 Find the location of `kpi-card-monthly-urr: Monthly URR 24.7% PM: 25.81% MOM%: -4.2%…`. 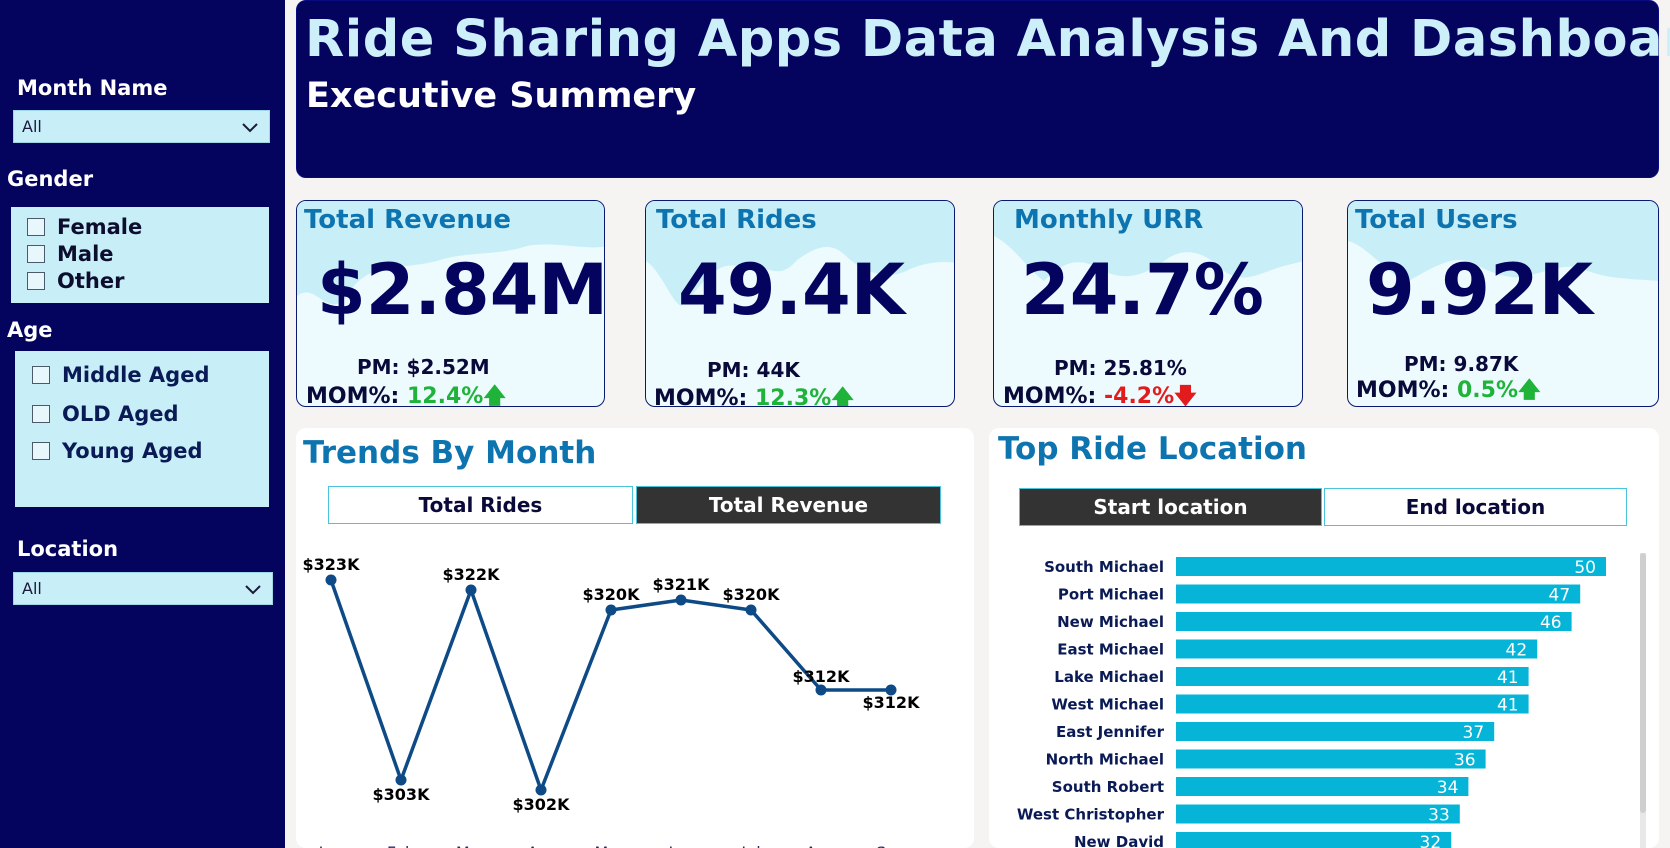

kpi-card-monthly-urr: Monthly URR 24.7% PM: 25.81% MOM%: -4.2%… is located at coordinates (1148, 303).